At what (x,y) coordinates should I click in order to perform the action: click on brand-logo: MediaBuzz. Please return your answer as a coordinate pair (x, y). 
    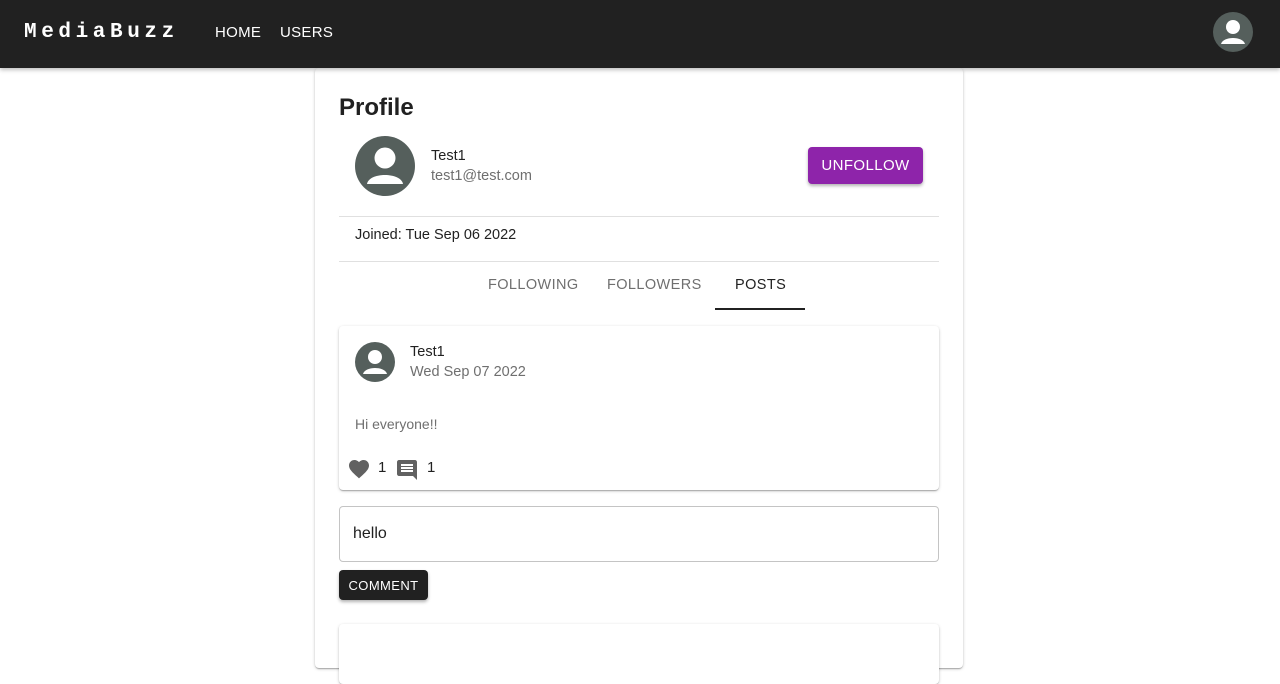
    Looking at the image, I should click on (101, 33).